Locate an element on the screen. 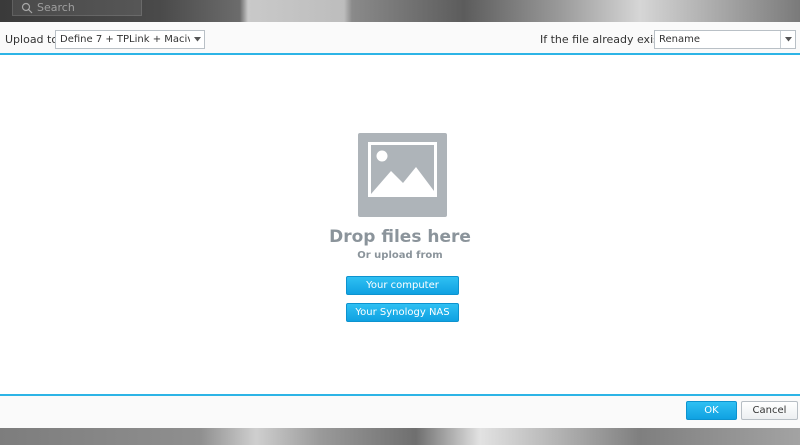 This screenshot has height=445, width=800. search-placeholder: Search is located at coordinates (56, 7).